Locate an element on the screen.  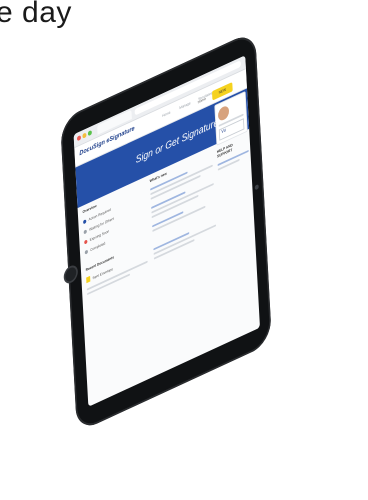
link-line is located at coordinates (171, 241).